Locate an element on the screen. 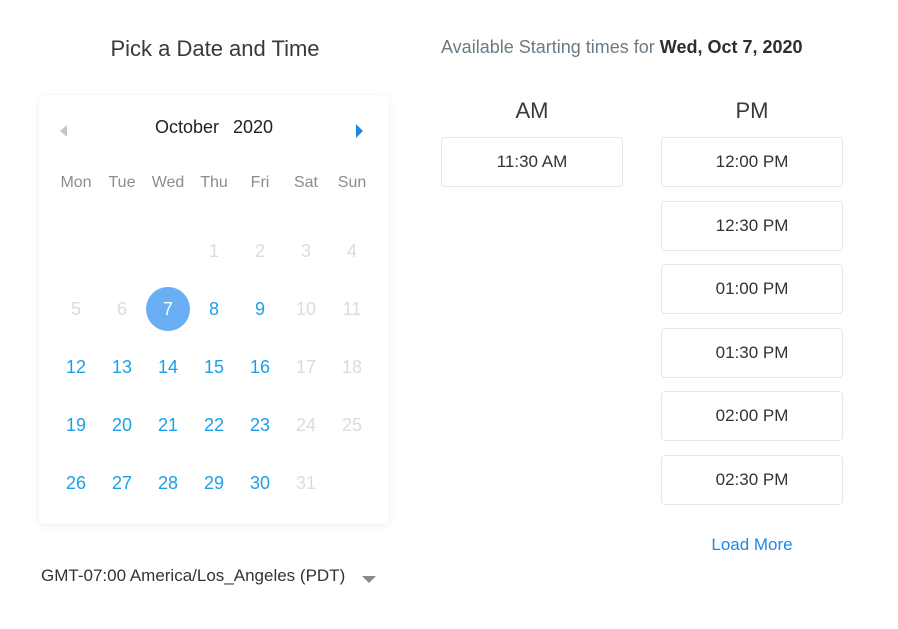  day-cell: 18 is located at coordinates (352, 367).